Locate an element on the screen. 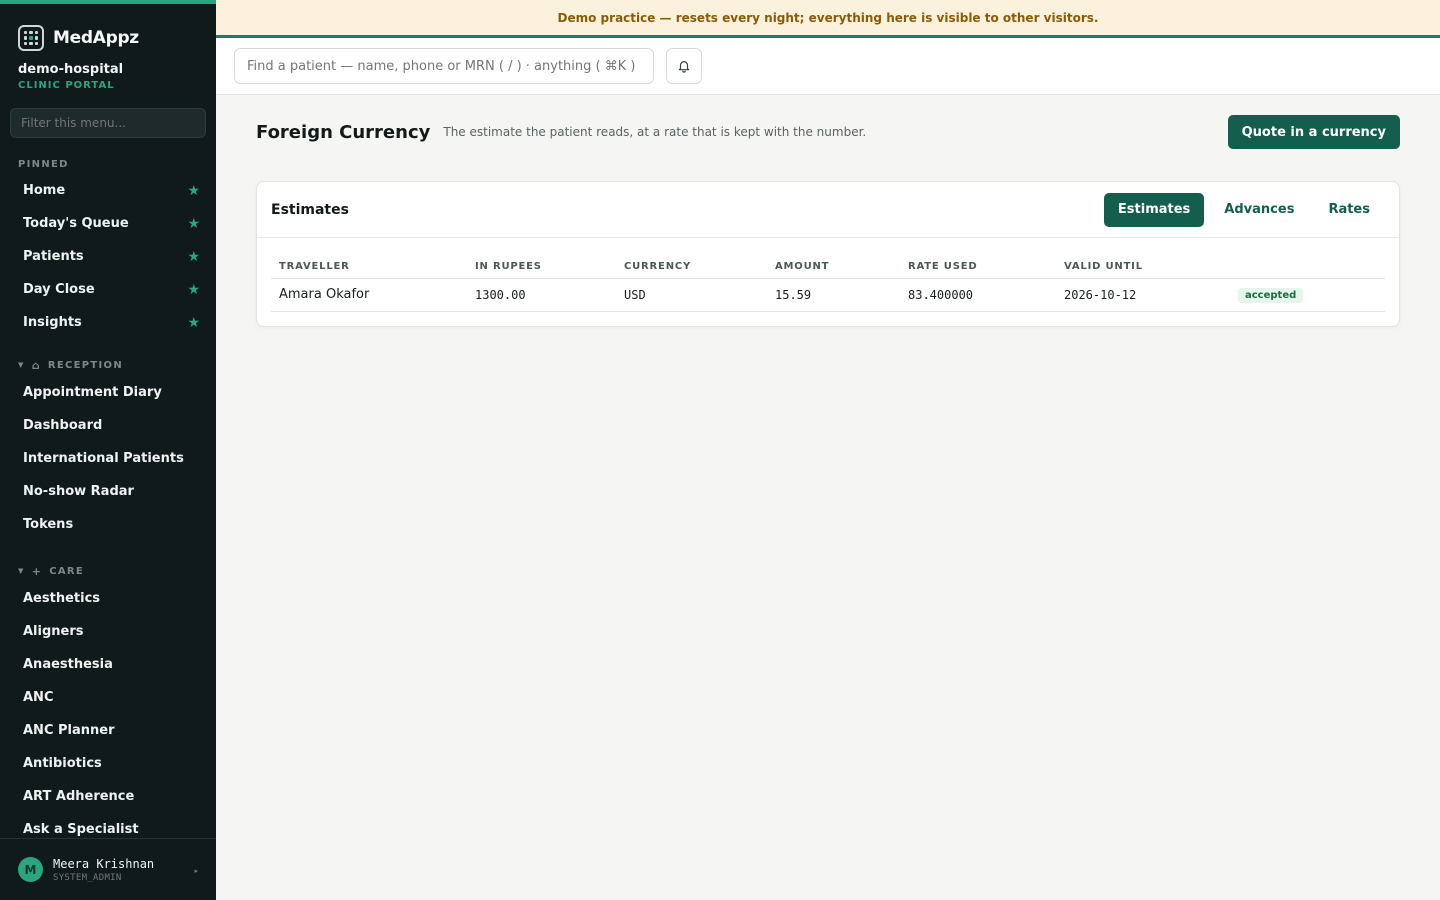 This screenshot has height=900, width=1440. sidebar-item-label: Dashboard is located at coordinates (63, 425).